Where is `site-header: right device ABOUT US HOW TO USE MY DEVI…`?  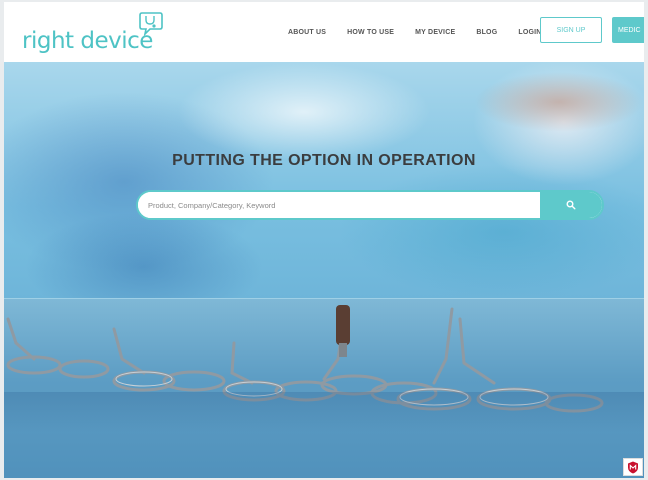 site-header: right device ABOUT US HOW TO USE MY DEVI… is located at coordinates (324, 32).